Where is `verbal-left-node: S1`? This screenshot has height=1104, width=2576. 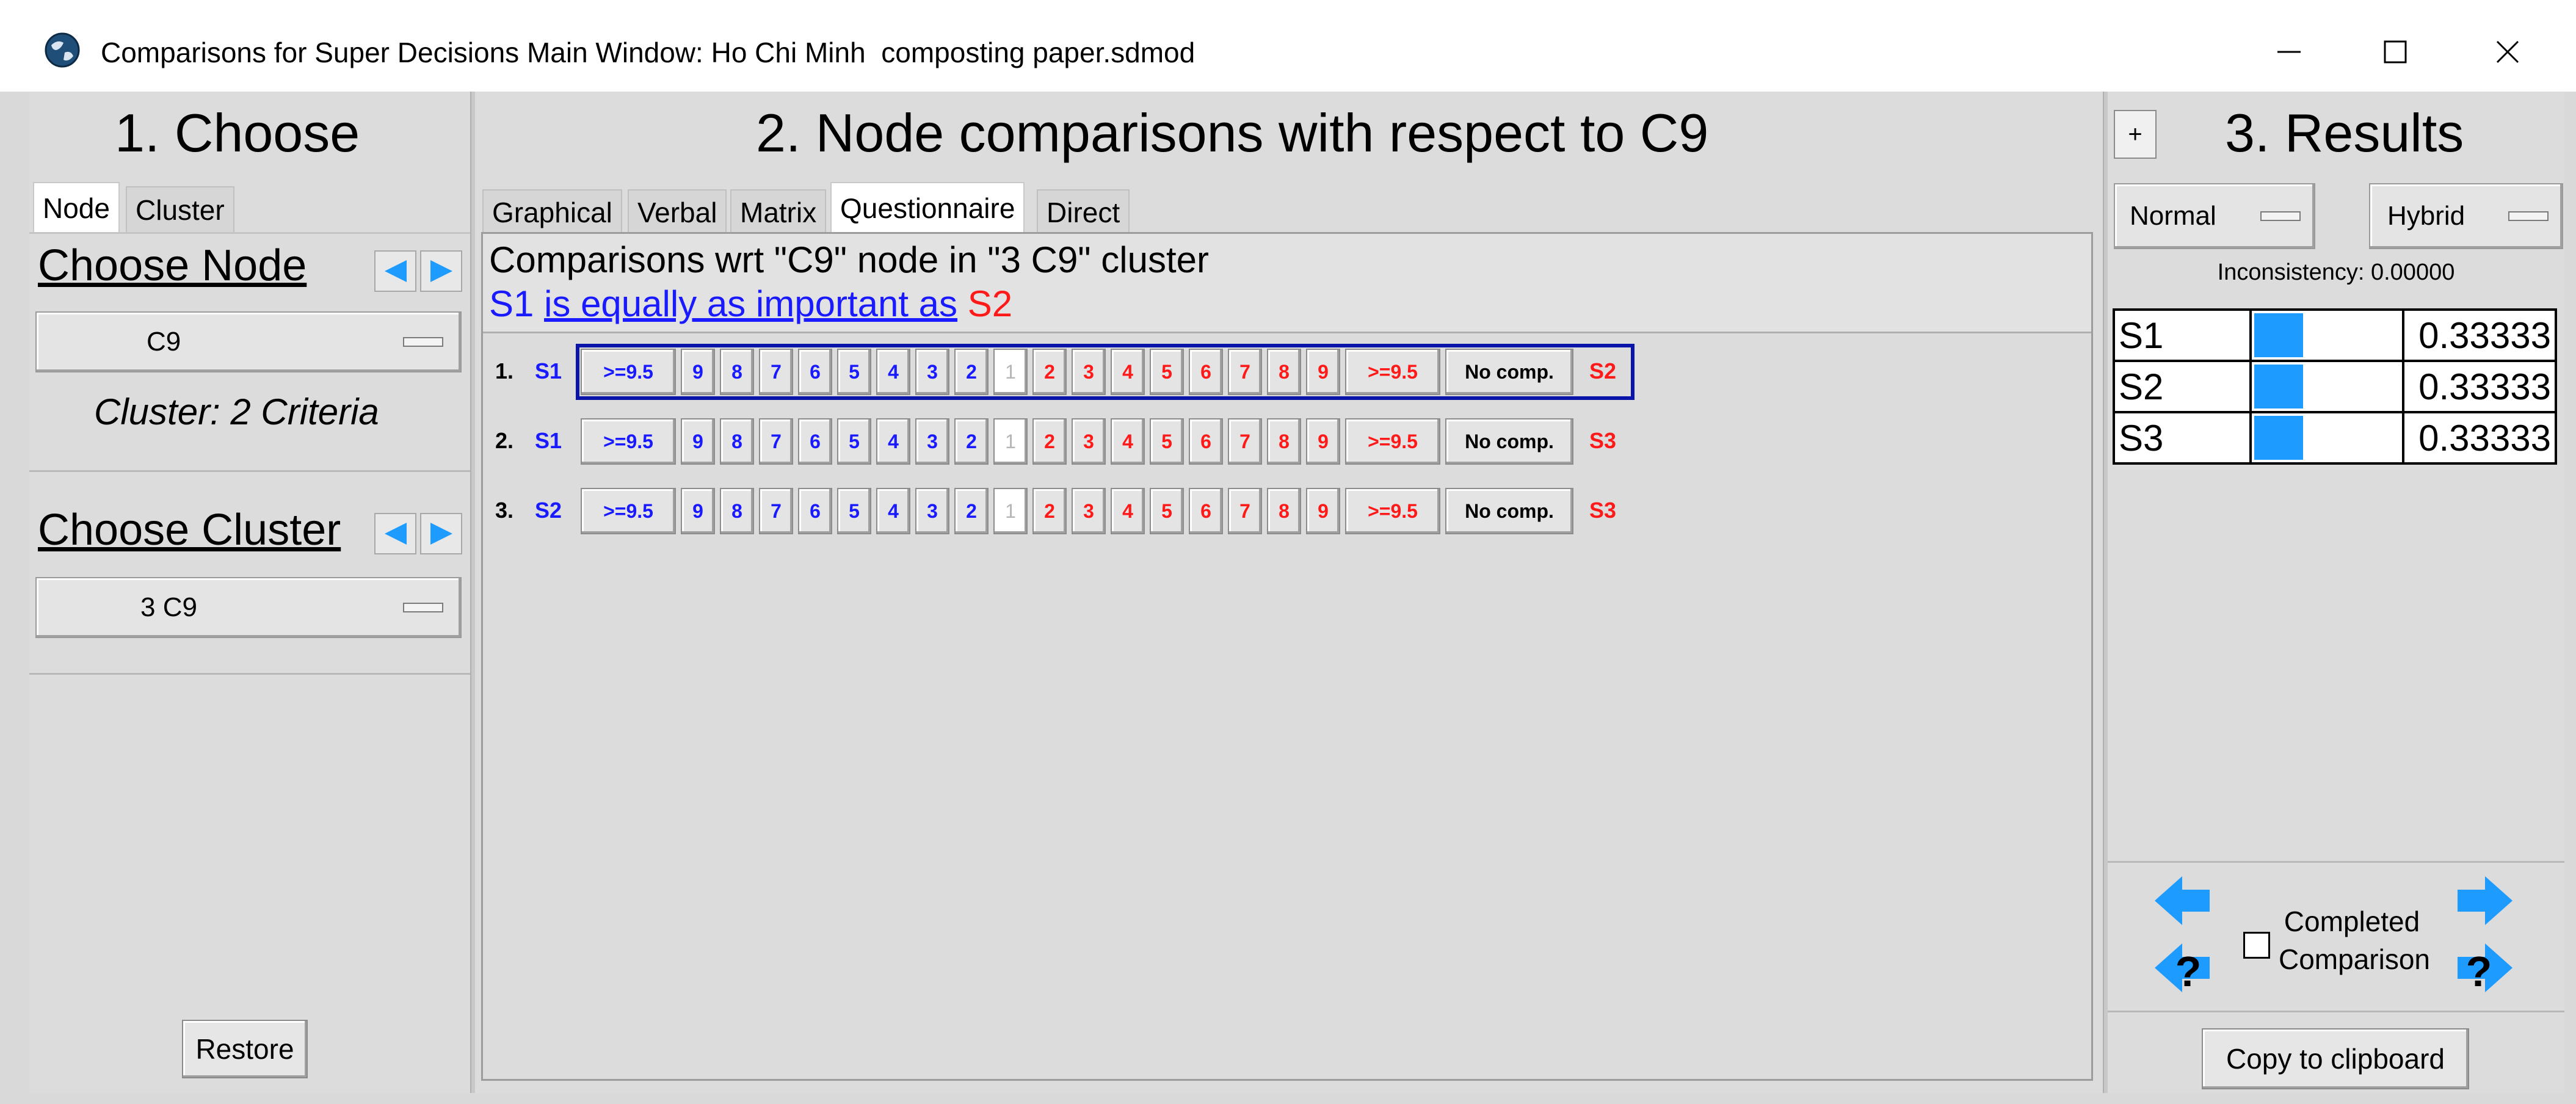 verbal-left-node: S1 is located at coordinates (511, 303).